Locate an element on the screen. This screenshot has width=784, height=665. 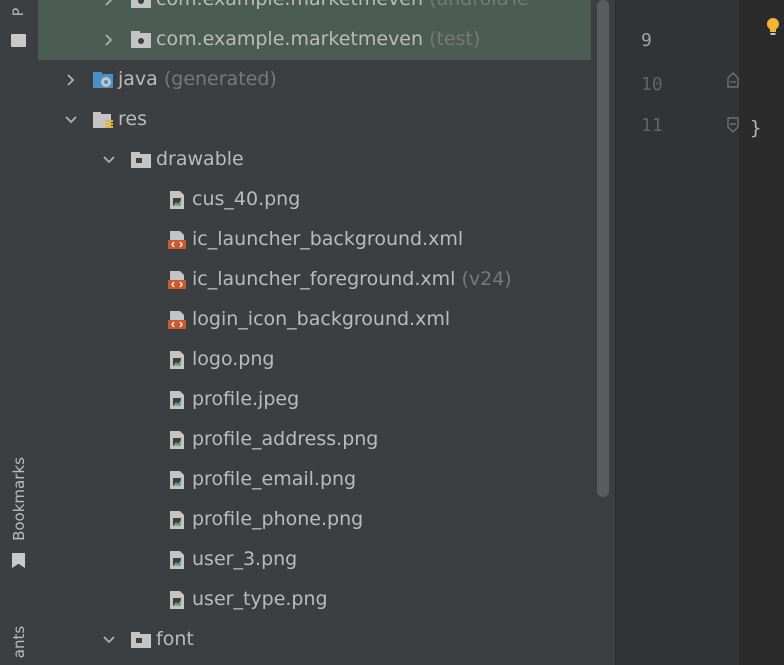
tree-row-name: logo.png is located at coordinates (233, 359).